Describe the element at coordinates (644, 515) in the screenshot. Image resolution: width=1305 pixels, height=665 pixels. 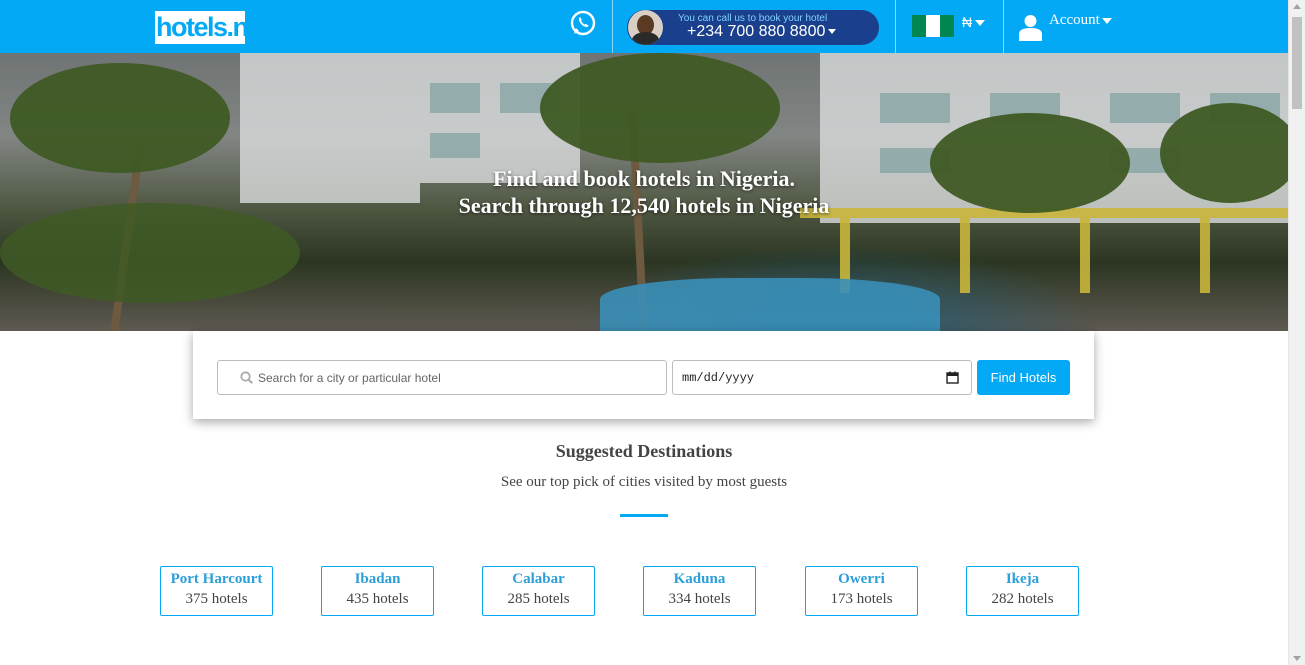
I see `section-divider` at that location.